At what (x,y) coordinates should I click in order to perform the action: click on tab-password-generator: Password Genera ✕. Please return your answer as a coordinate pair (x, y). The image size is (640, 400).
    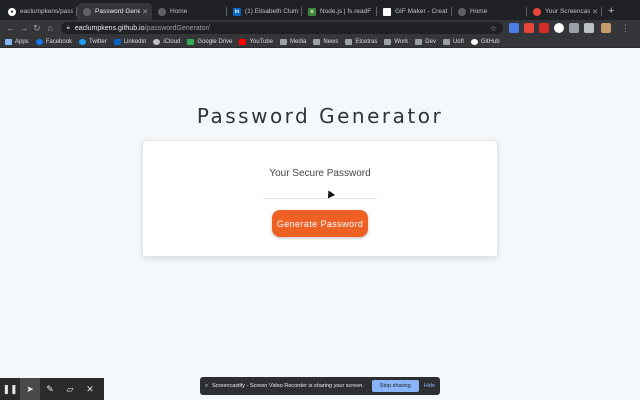
    Looking at the image, I should click on (114, 11).